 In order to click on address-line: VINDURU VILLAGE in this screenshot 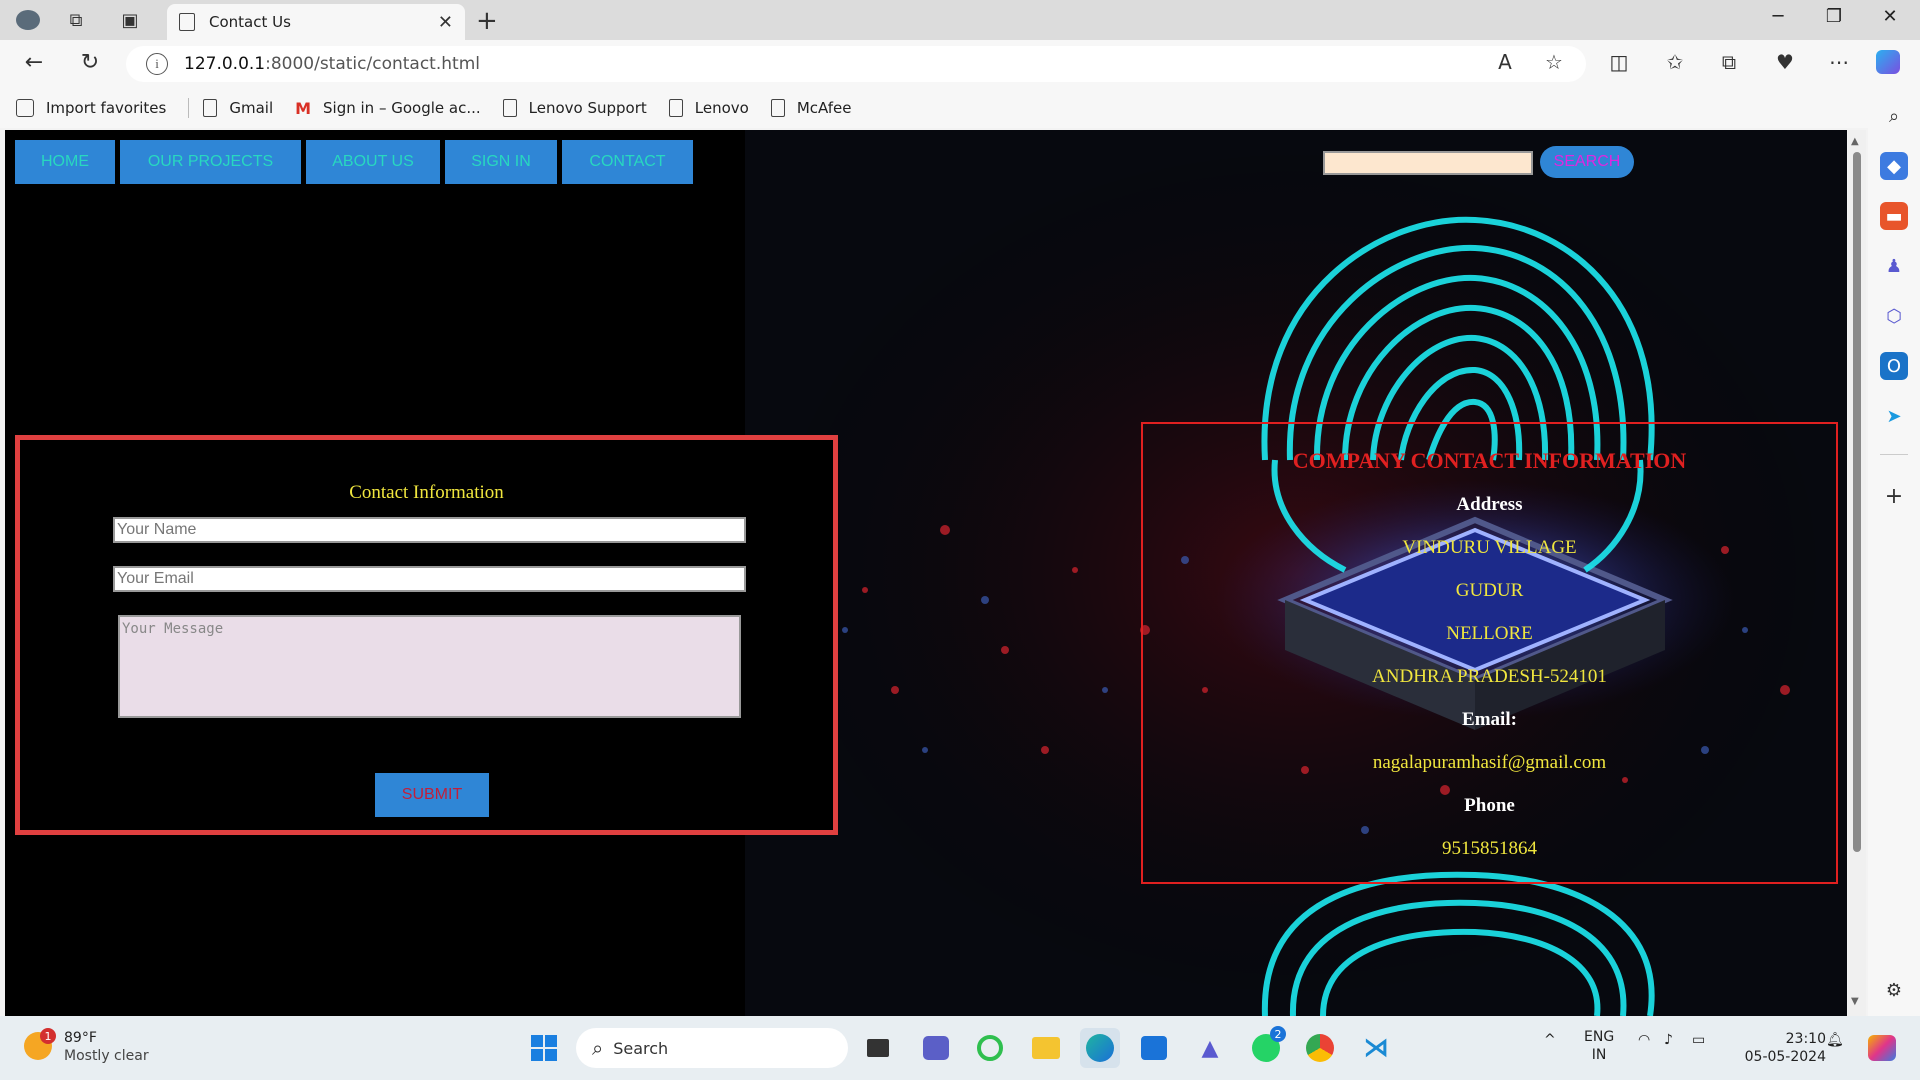, I will do `click(1489, 547)`.